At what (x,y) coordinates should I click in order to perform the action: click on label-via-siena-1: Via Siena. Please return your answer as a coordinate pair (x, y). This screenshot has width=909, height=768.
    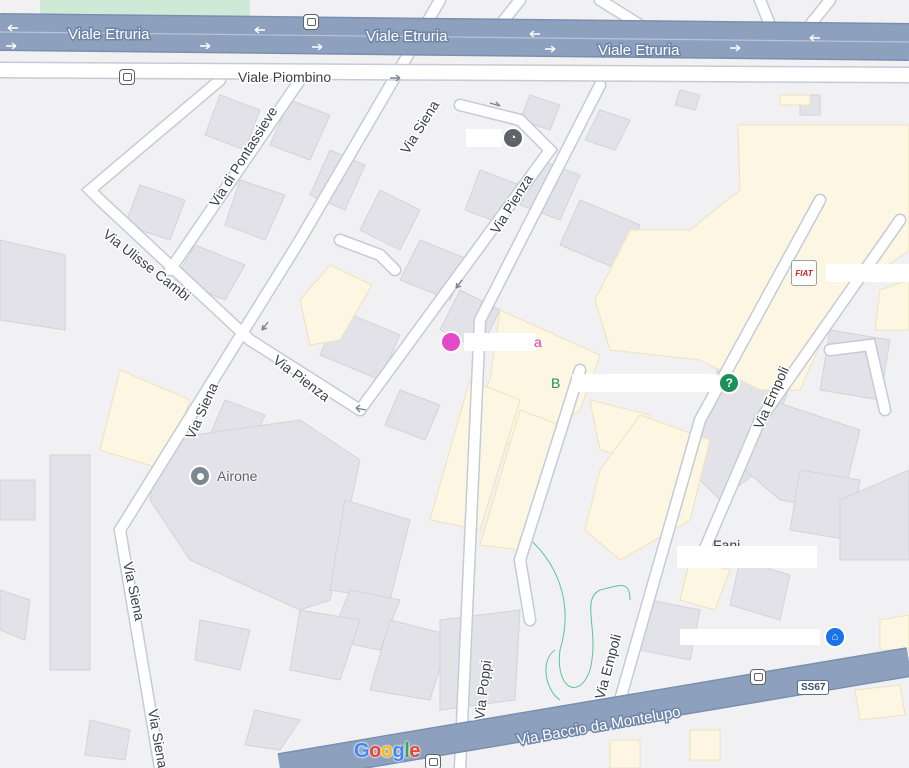
    Looking at the image, I should click on (419, 126).